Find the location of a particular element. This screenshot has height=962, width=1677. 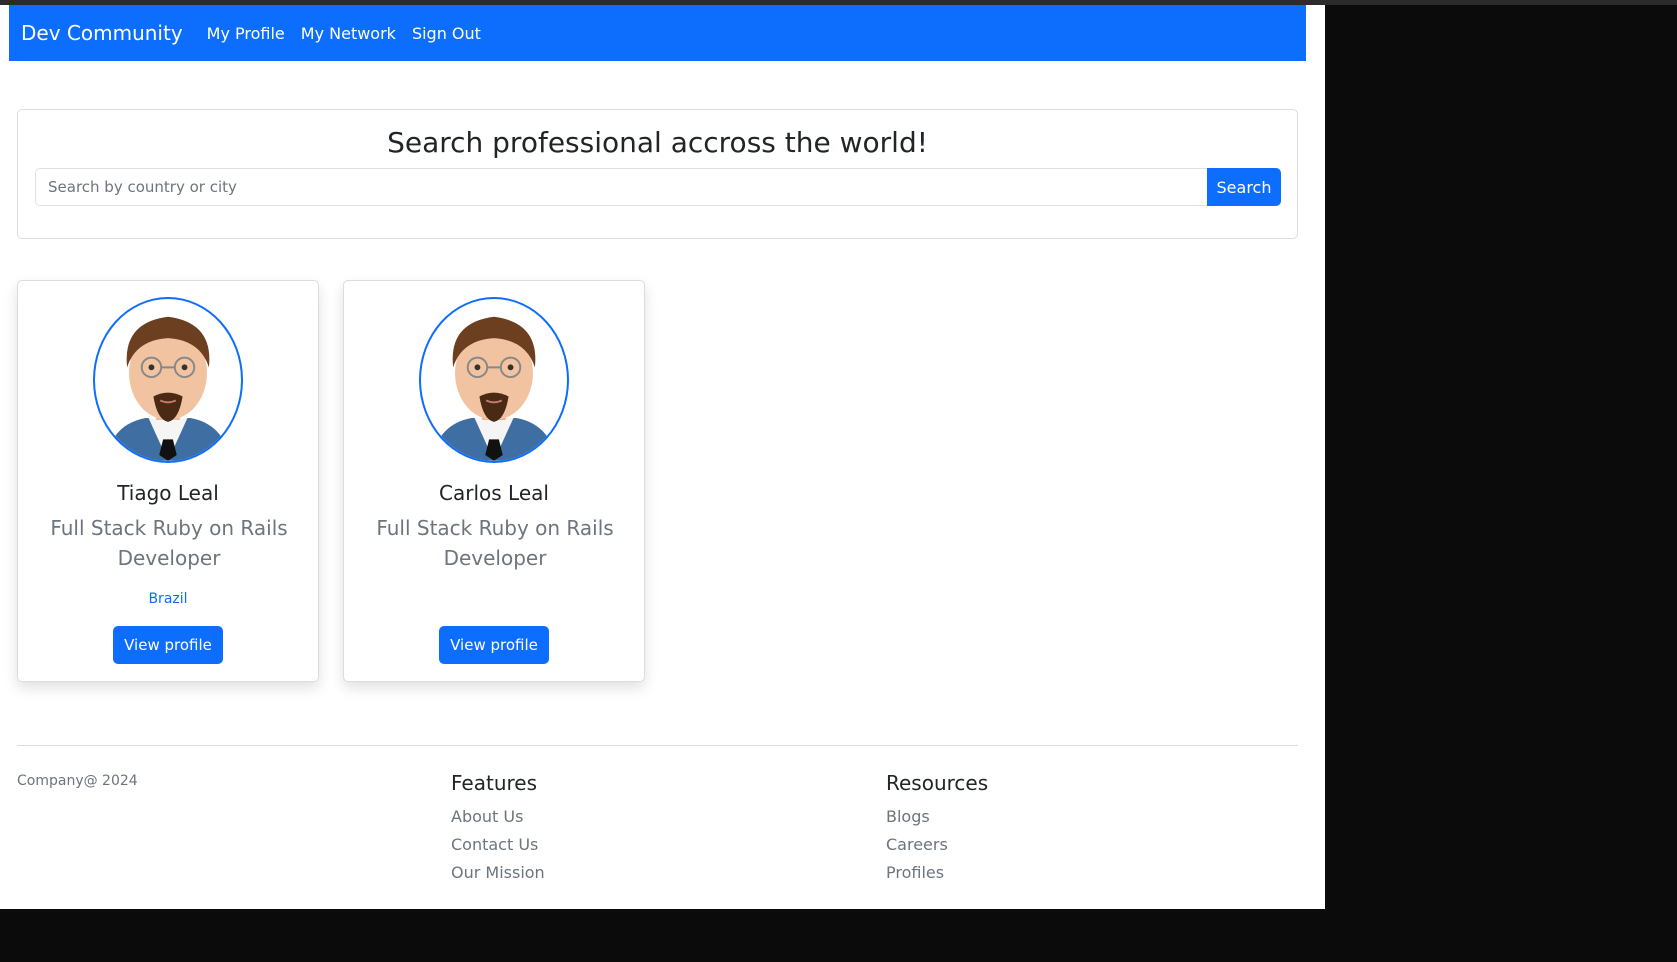

footer-resources: Resources Blogs Careers Profiles is located at coordinates (937, 829).